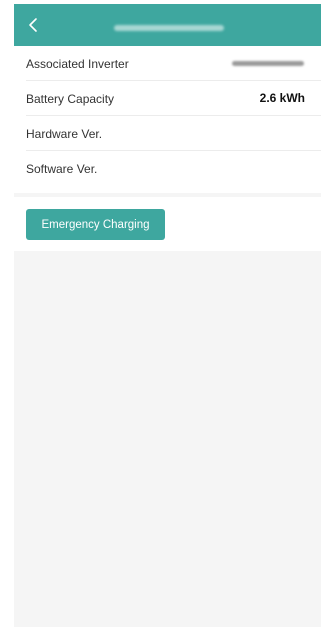 The image size is (322, 627). I want to click on chevron-left-icon, so click(33, 25).